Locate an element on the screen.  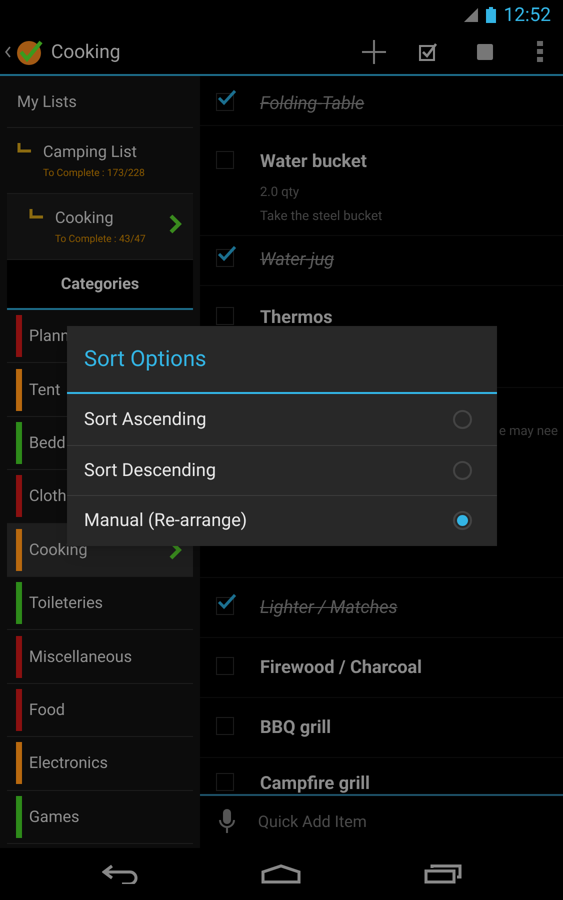
status-time: 12:52 is located at coordinates (527, 15).